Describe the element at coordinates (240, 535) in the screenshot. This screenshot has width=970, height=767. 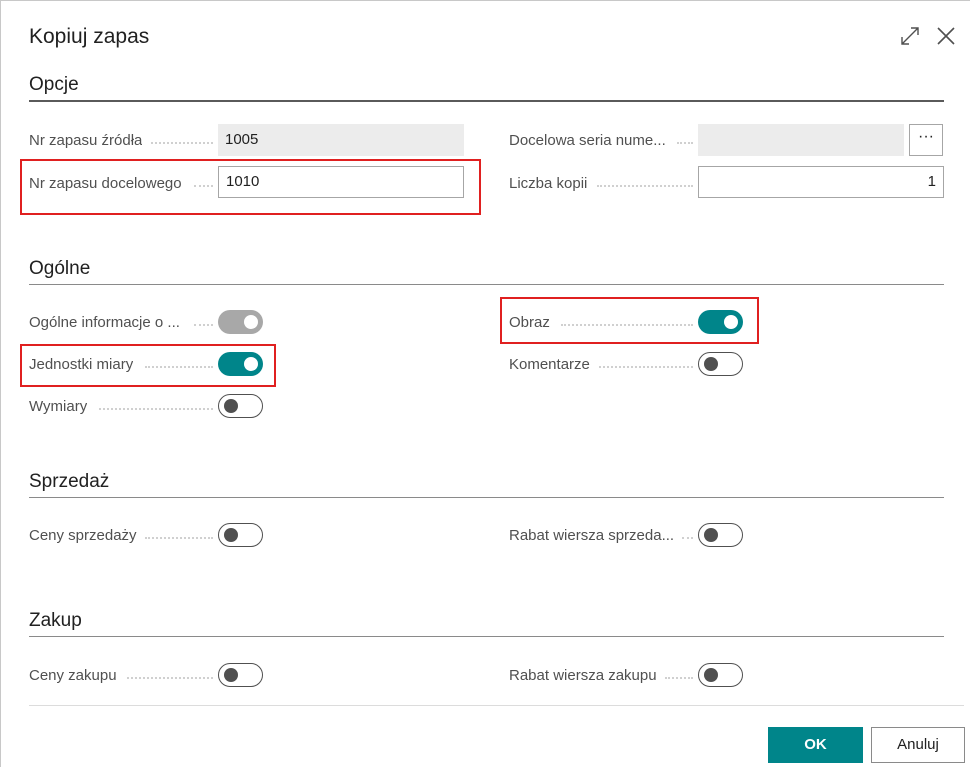
I see `sales-prices-toggle` at that location.